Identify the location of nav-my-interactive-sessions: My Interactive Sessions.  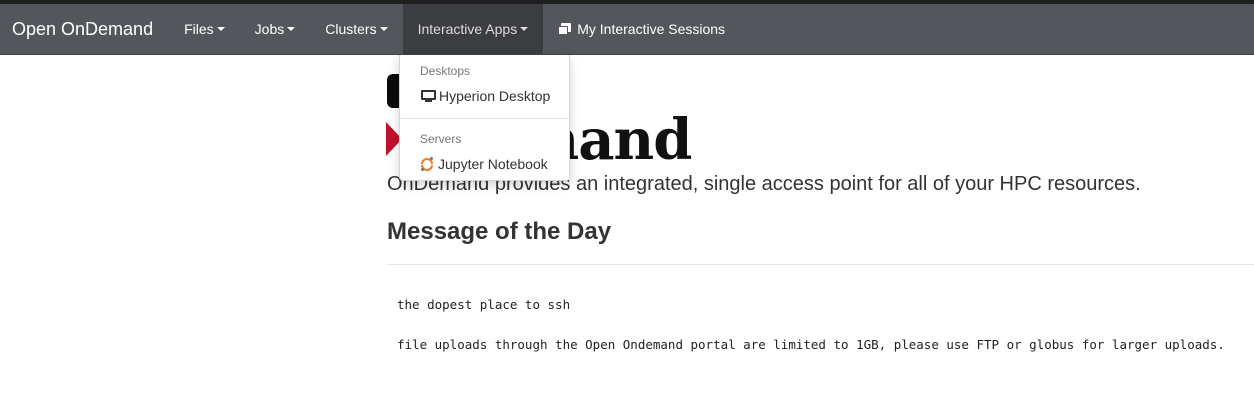
(641, 29).